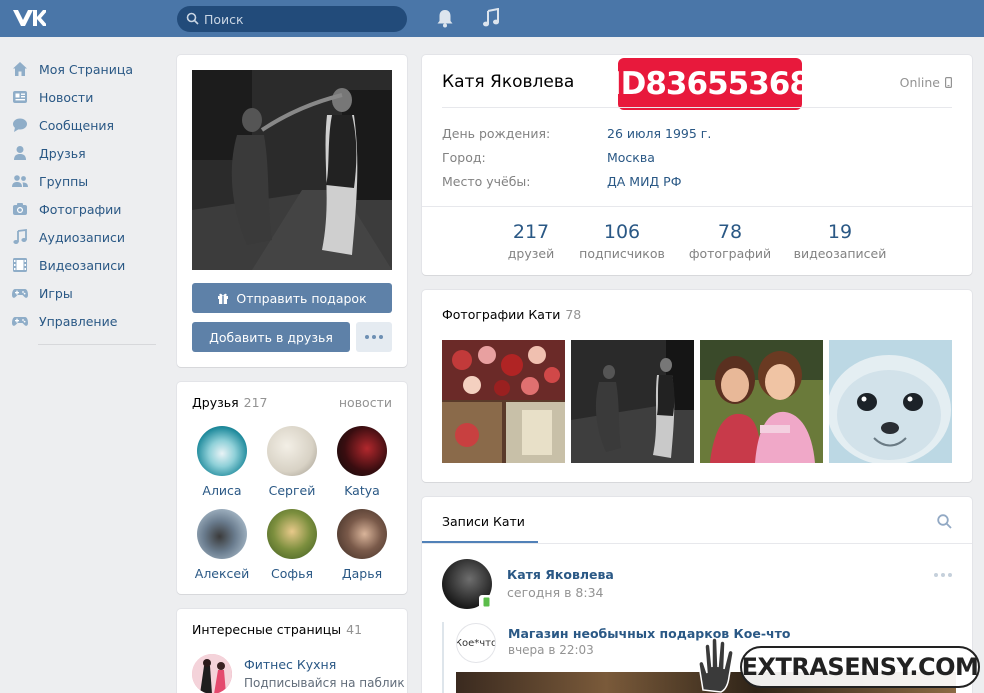 Image resolution: width=984 pixels, height=693 pixels. I want to click on post-author-avatar, so click(467, 584).